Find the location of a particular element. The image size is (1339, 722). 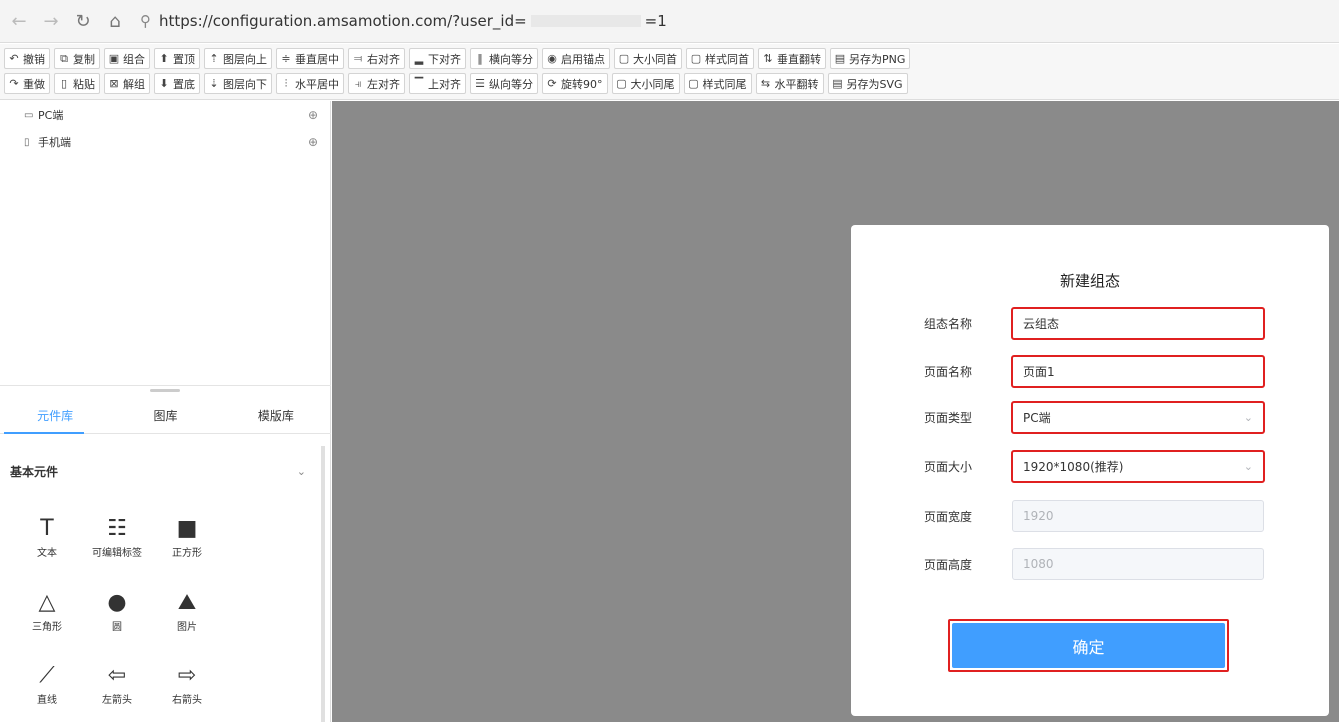

component-item: ⛰ 图片 is located at coordinates (187, 617).